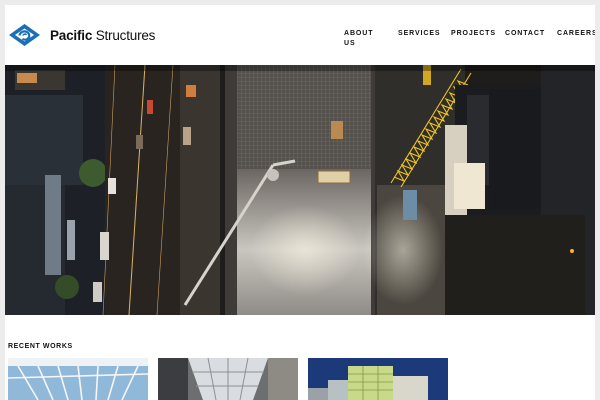 This screenshot has height=400, width=600. What do you see at coordinates (419, 34) in the screenshot?
I see `nav-services: SERVICES` at bounding box center [419, 34].